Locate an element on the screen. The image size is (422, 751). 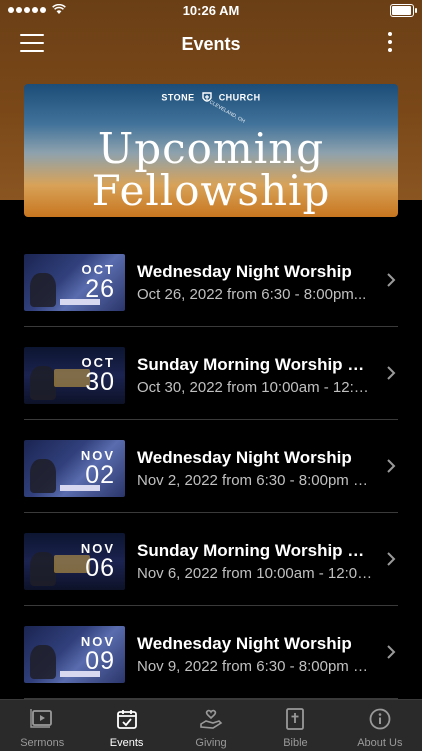
tab-label: Giving is located at coordinates (211, 743).